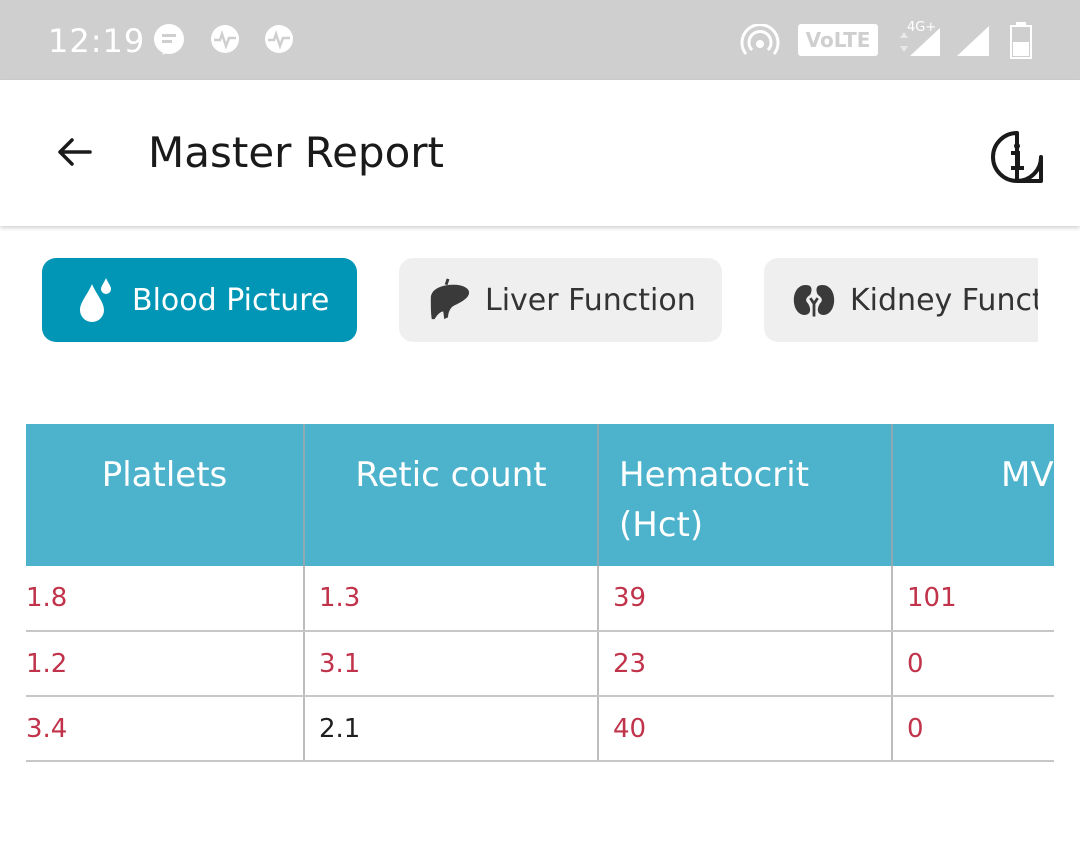 The width and height of the screenshot is (1080, 842). I want to click on tab-kidney-function: Kidney Function, so click(901, 300).